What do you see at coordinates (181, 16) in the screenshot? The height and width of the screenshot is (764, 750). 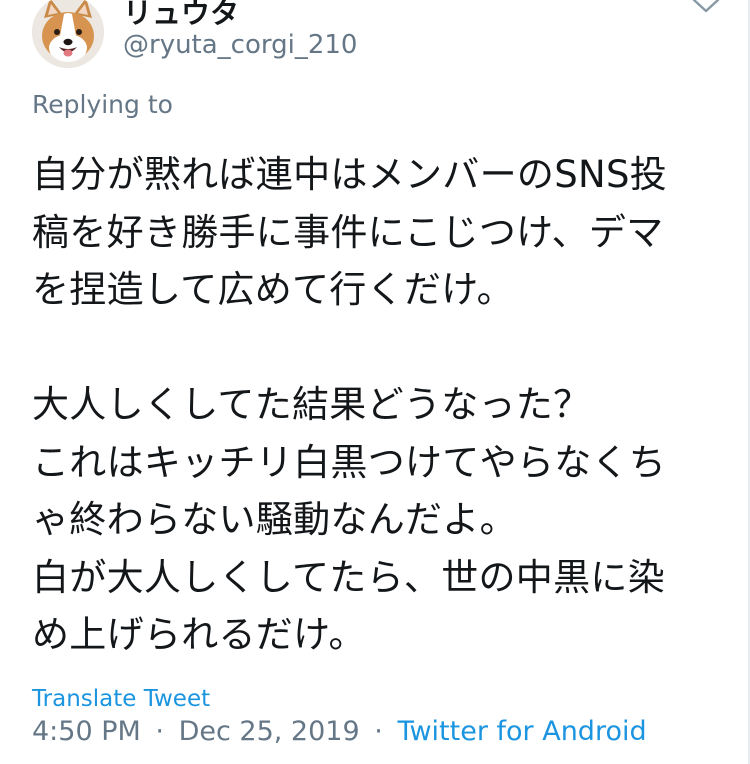 I see `author-display-name: リュウタ` at bounding box center [181, 16].